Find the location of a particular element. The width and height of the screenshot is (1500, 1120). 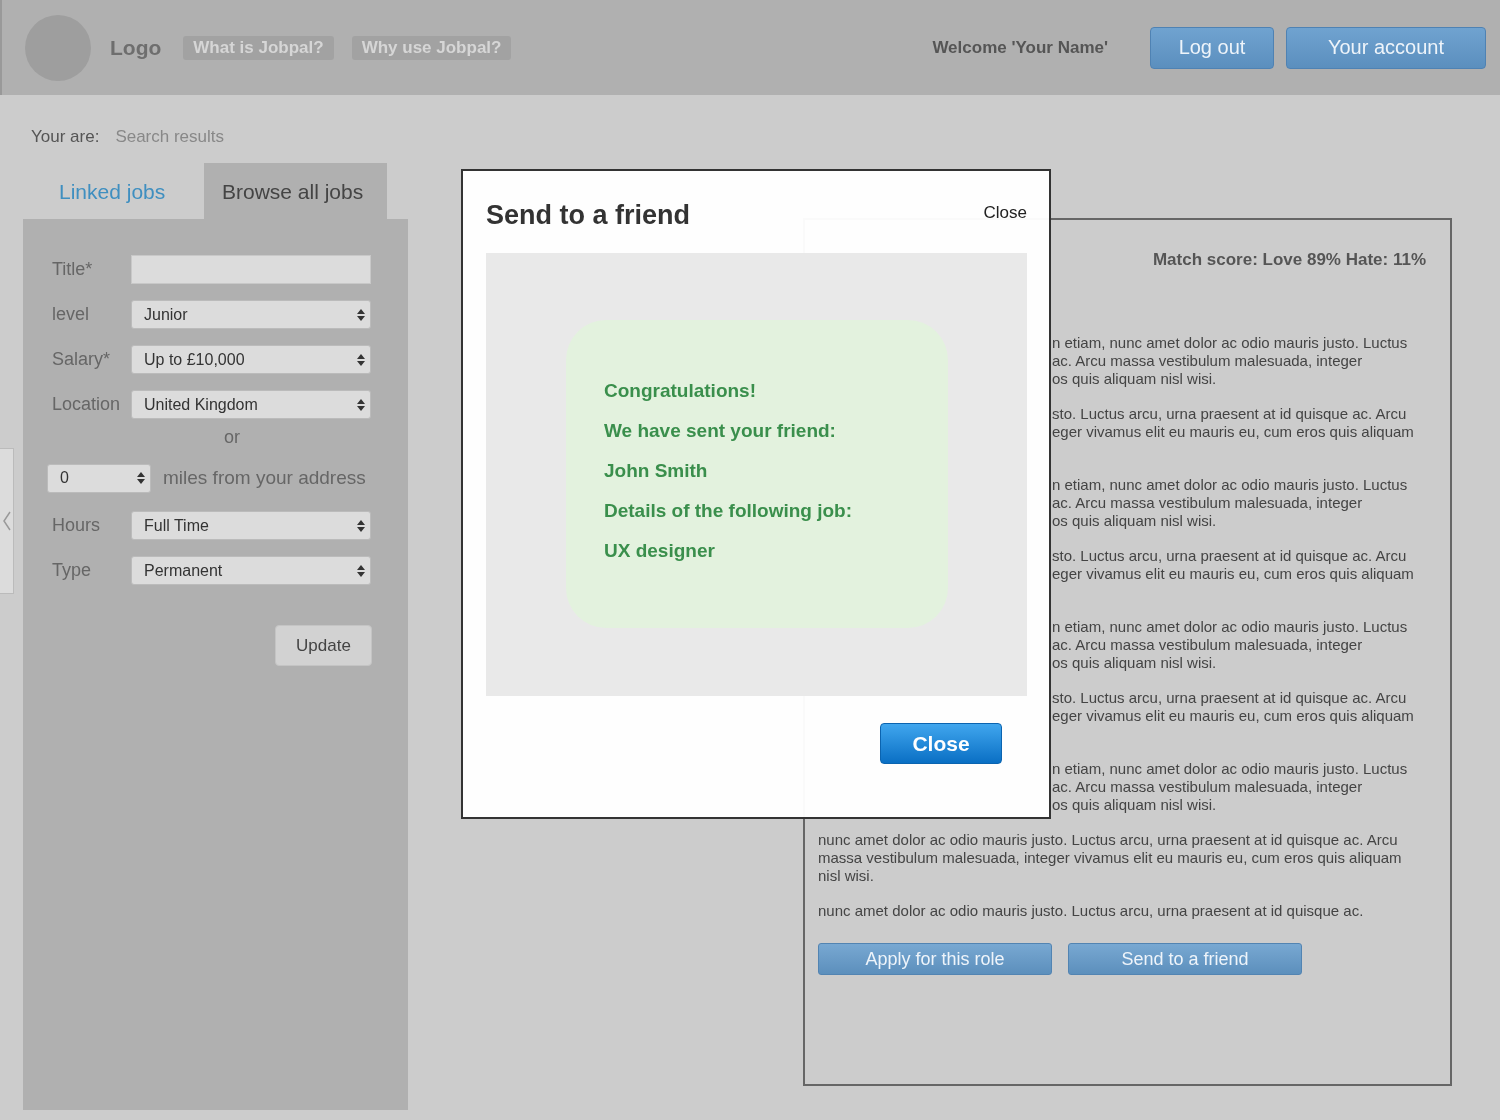

breadcrumb-label: Your are: is located at coordinates (65, 136).